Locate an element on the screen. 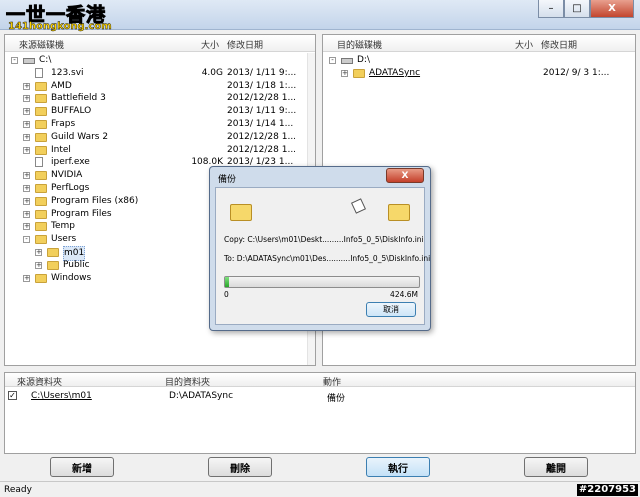 The width and height of the screenshot is (640, 497). job-checkbox: ✓ is located at coordinates (12, 395).